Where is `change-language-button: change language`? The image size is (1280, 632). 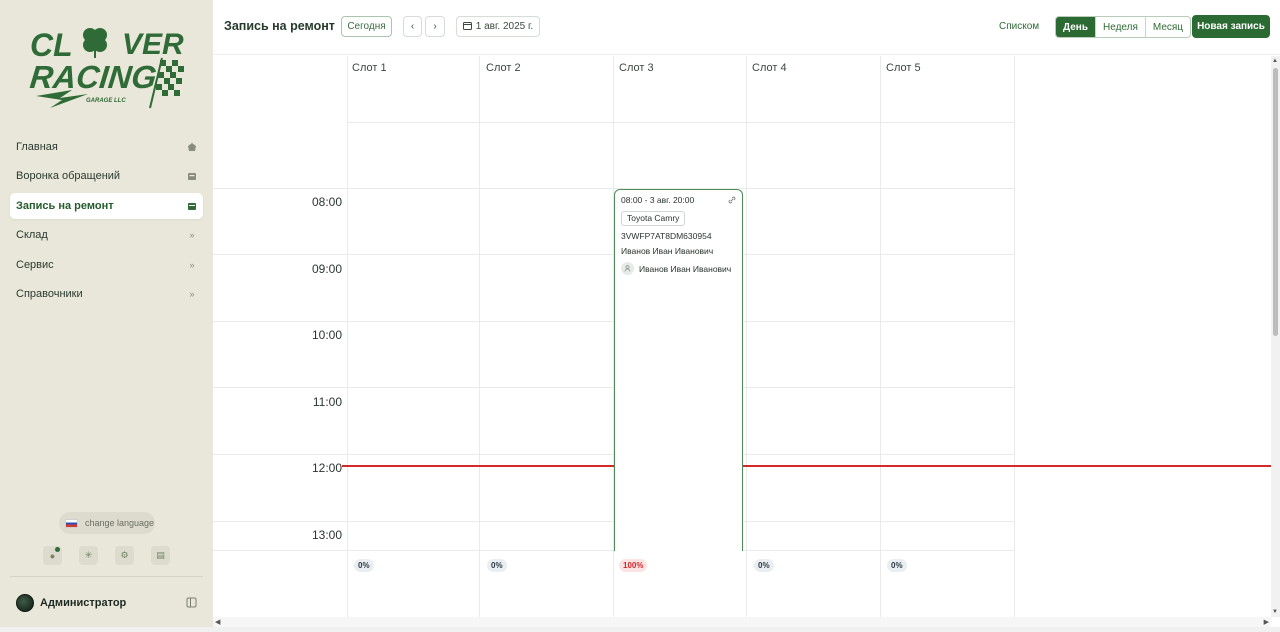 change-language-button: change language is located at coordinates (107, 523).